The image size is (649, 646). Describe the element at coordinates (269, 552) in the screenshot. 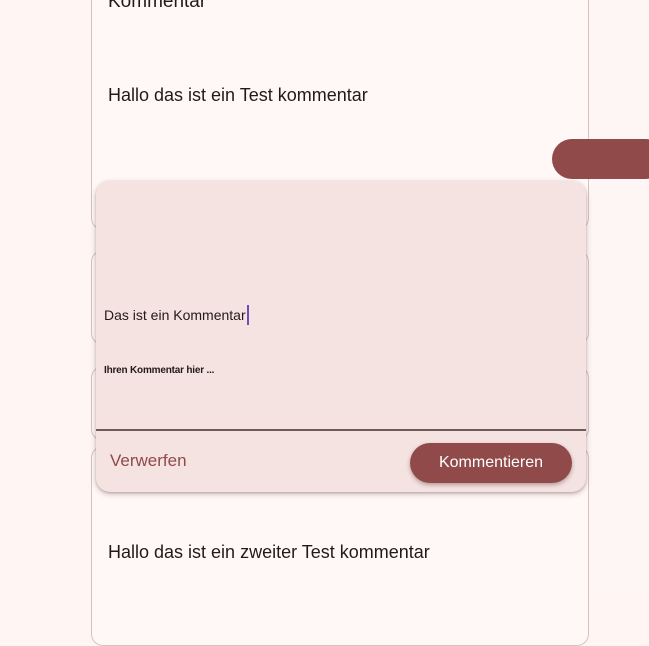

I see `comment-text: Hallo das ist ein zweiter Test kommentar` at that location.